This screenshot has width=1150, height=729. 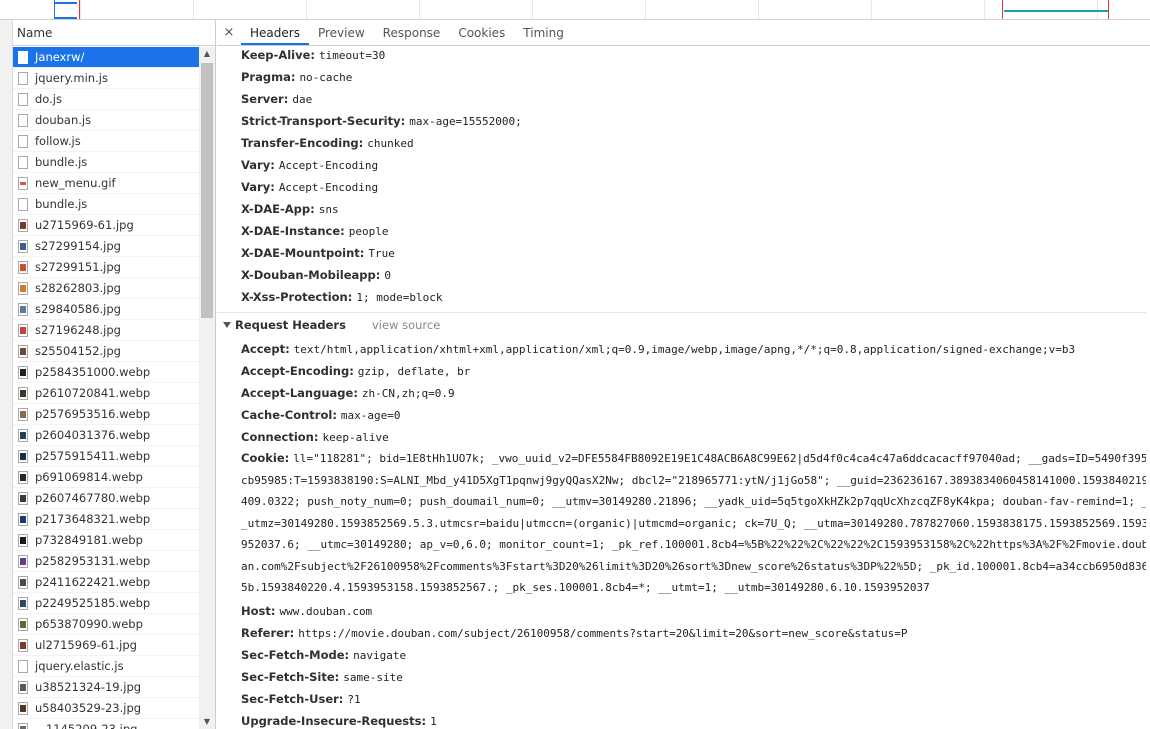 What do you see at coordinates (106, 666) in the screenshot?
I see `request-list-item: jquery.elastic.js` at bounding box center [106, 666].